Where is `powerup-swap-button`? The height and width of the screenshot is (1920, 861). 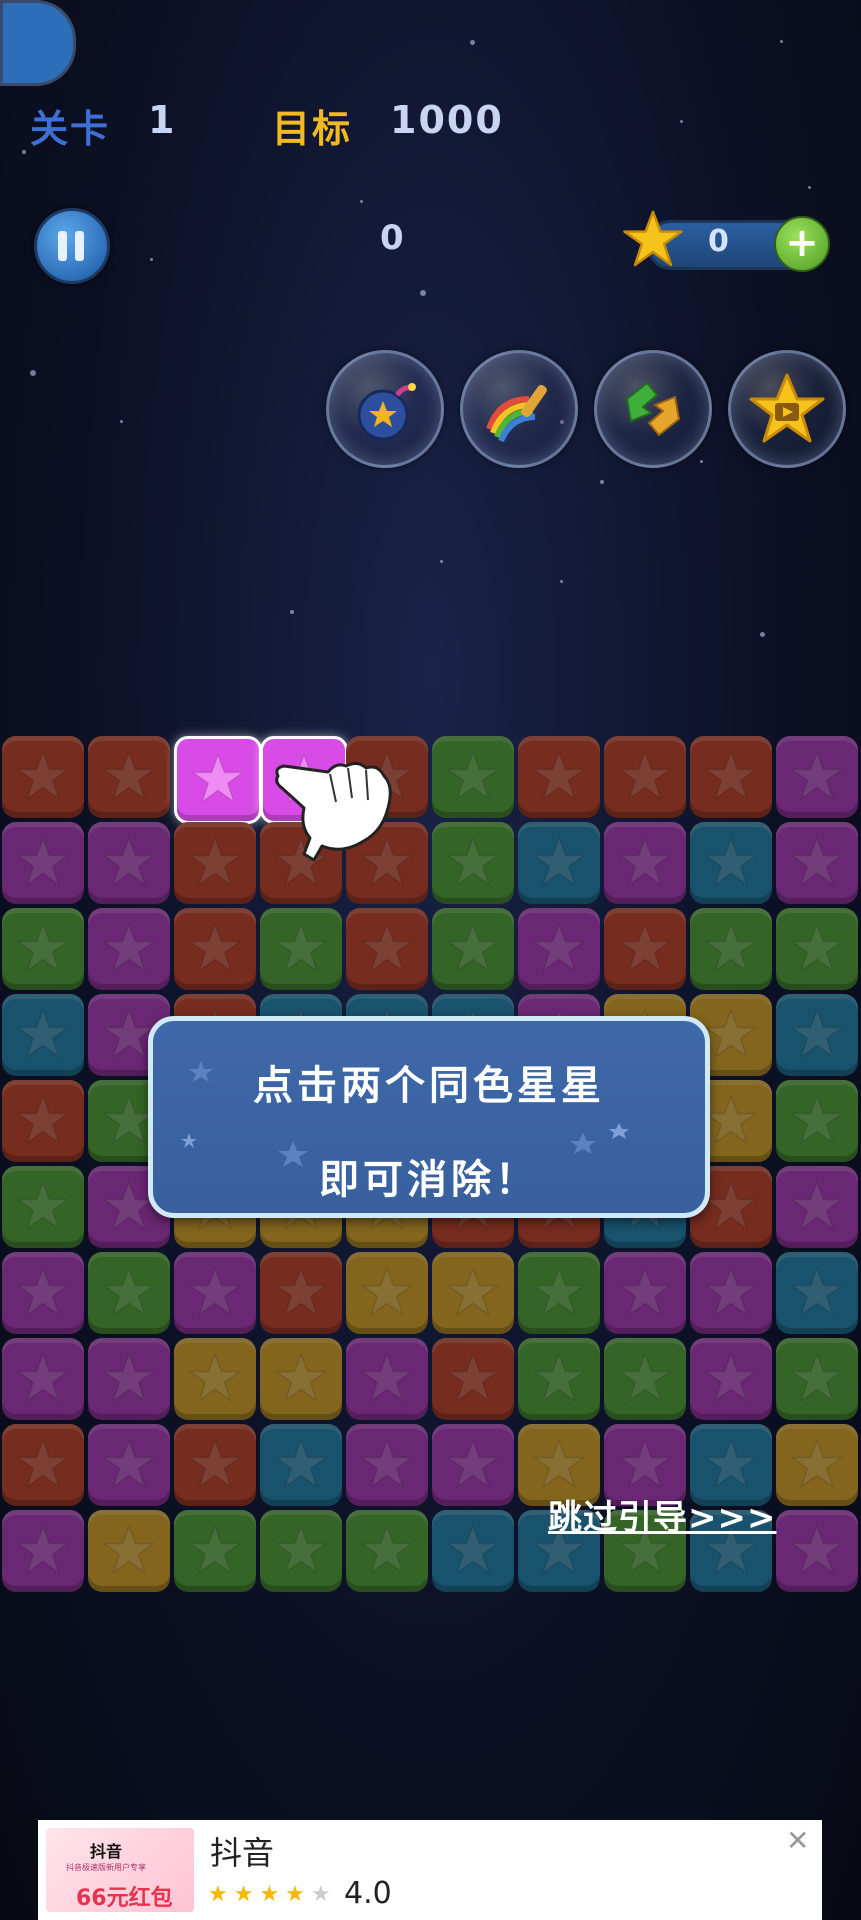 powerup-swap-button is located at coordinates (653, 409).